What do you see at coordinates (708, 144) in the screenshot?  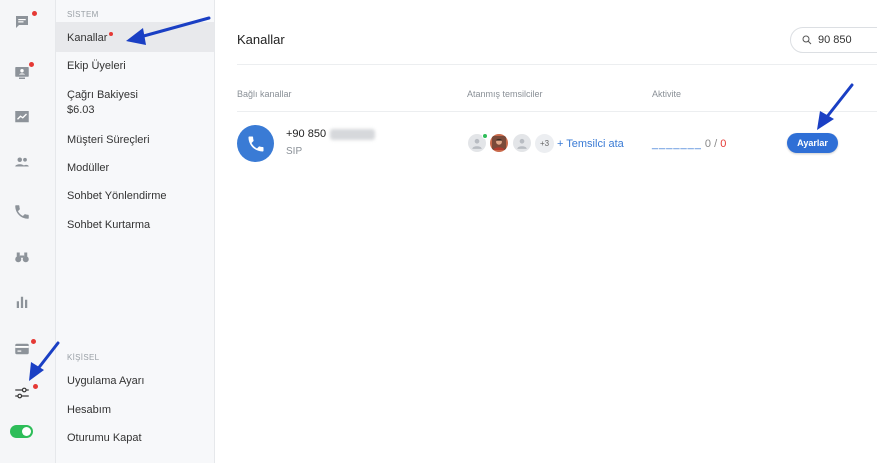 I see `activity-count: 0` at bounding box center [708, 144].